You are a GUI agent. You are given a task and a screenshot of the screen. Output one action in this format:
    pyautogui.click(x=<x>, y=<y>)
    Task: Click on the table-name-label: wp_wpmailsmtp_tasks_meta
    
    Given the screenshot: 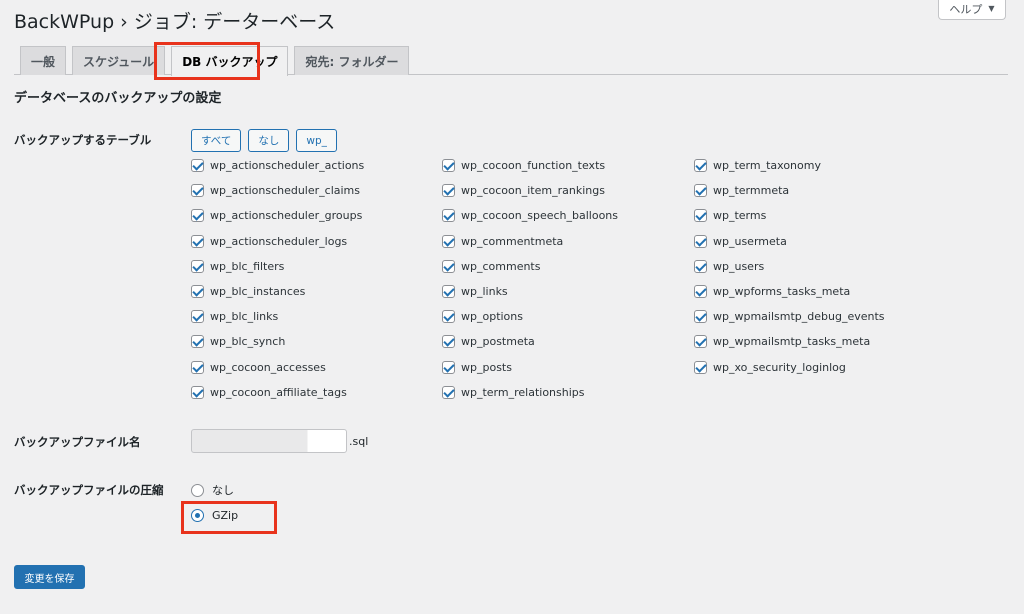 What is the action you would take?
    pyautogui.click(x=792, y=342)
    